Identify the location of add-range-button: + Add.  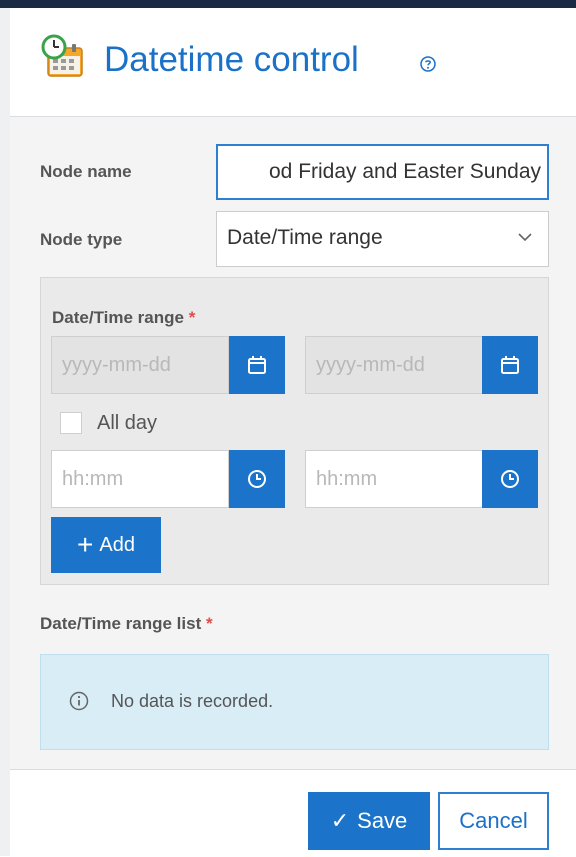
(106, 545).